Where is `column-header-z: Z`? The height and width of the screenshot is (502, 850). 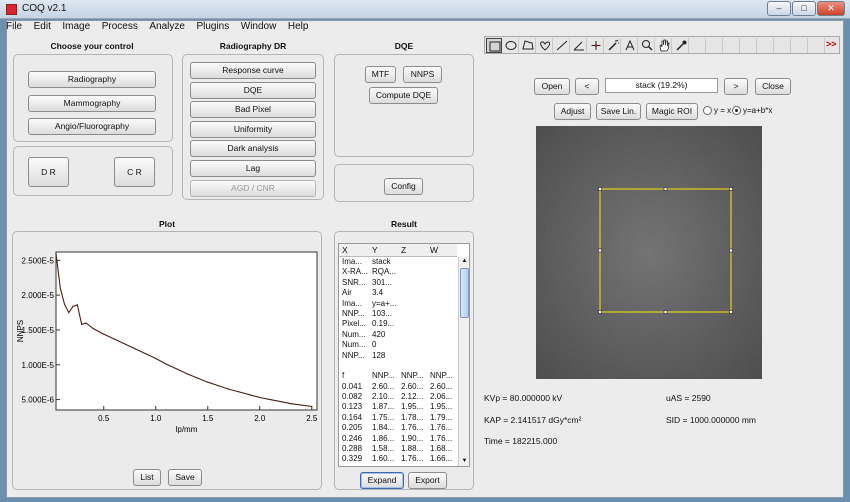 column-header-z: Z is located at coordinates (403, 250).